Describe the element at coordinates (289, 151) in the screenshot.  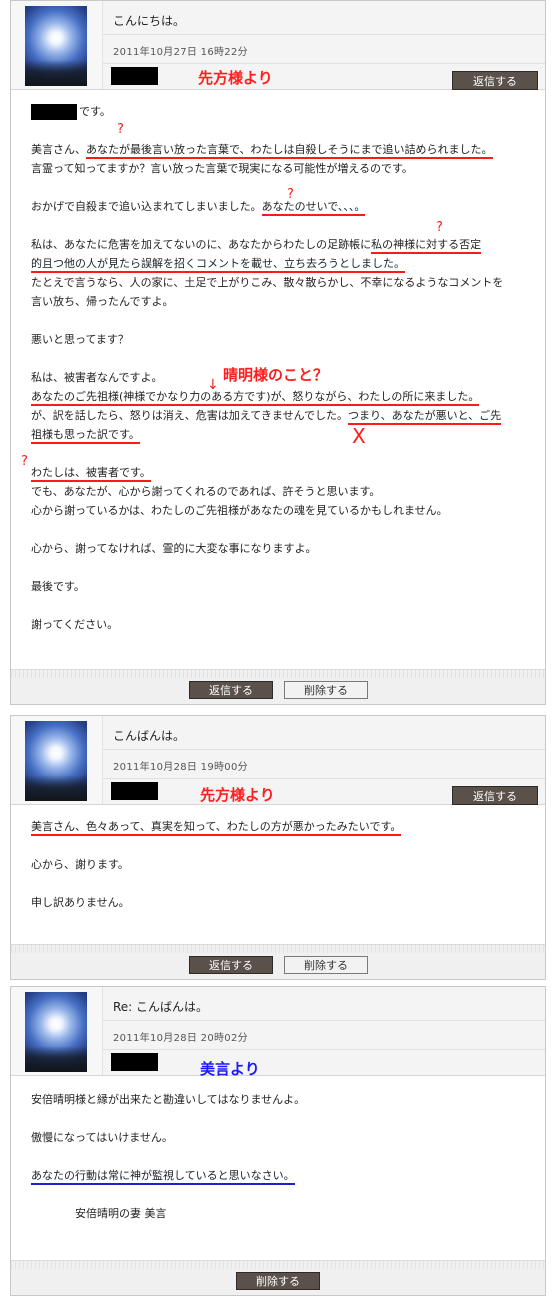
I see `underlined-text: あなたが最後言い放った言葉で、わたしは自殺しそうにまで追い詰められました。` at that location.